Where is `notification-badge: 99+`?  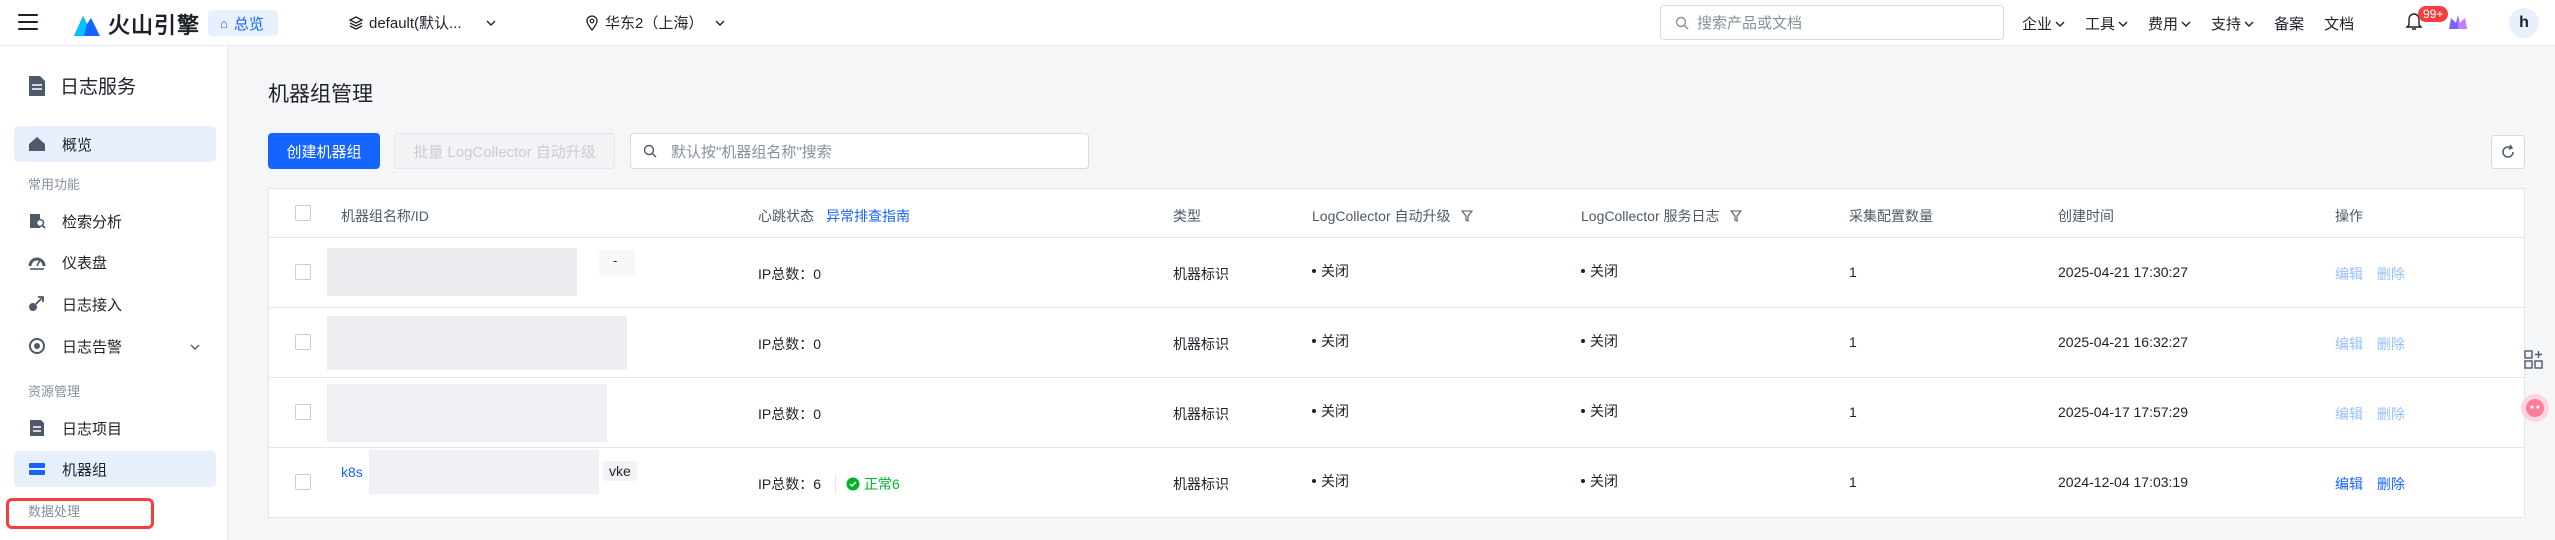
notification-badge: 99+ is located at coordinates (2433, 14).